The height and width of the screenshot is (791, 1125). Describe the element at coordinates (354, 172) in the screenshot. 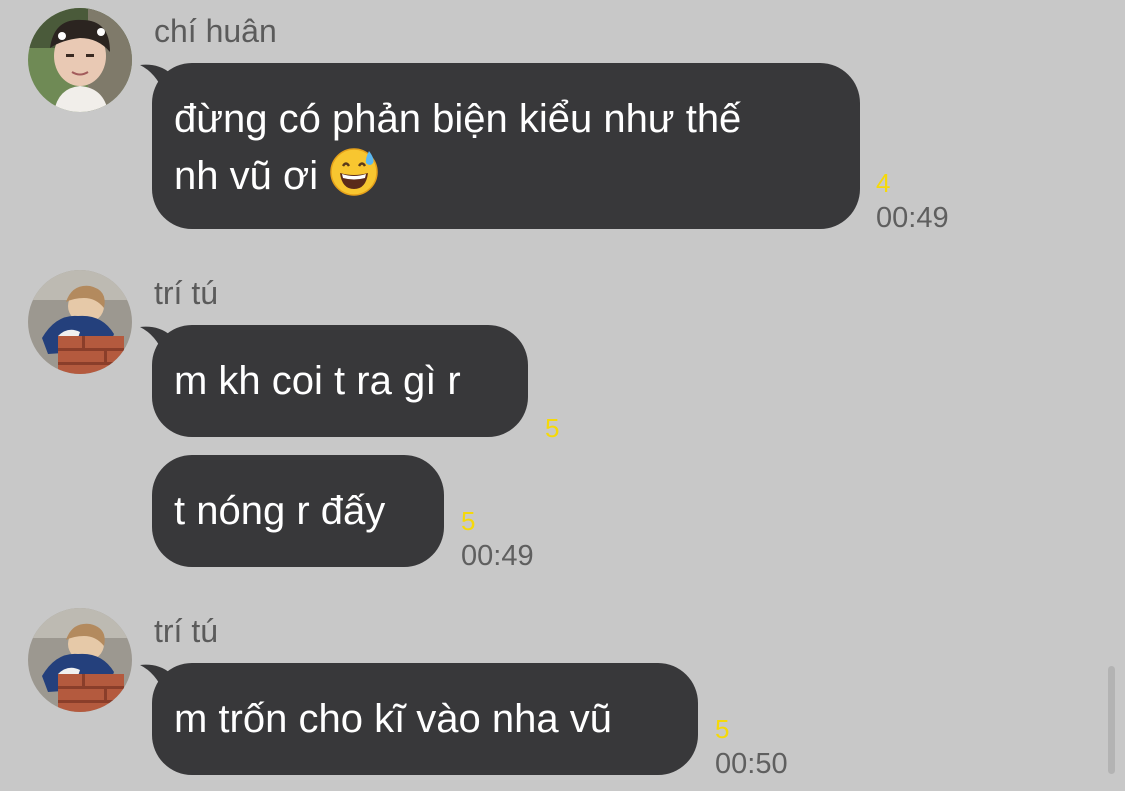

I see `grinning-face-with-sweat-icon` at that location.